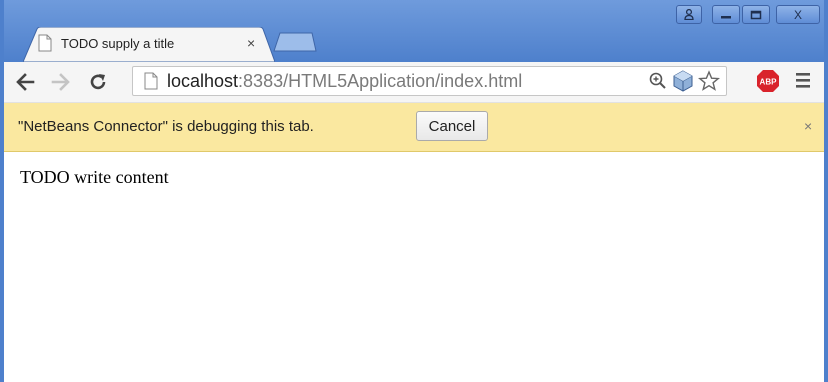 The height and width of the screenshot is (382, 828). What do you see at coordinates (94, 177) in the screenshot?
I see `page-body-text: TODO write content` at bounding box center [94, 177].